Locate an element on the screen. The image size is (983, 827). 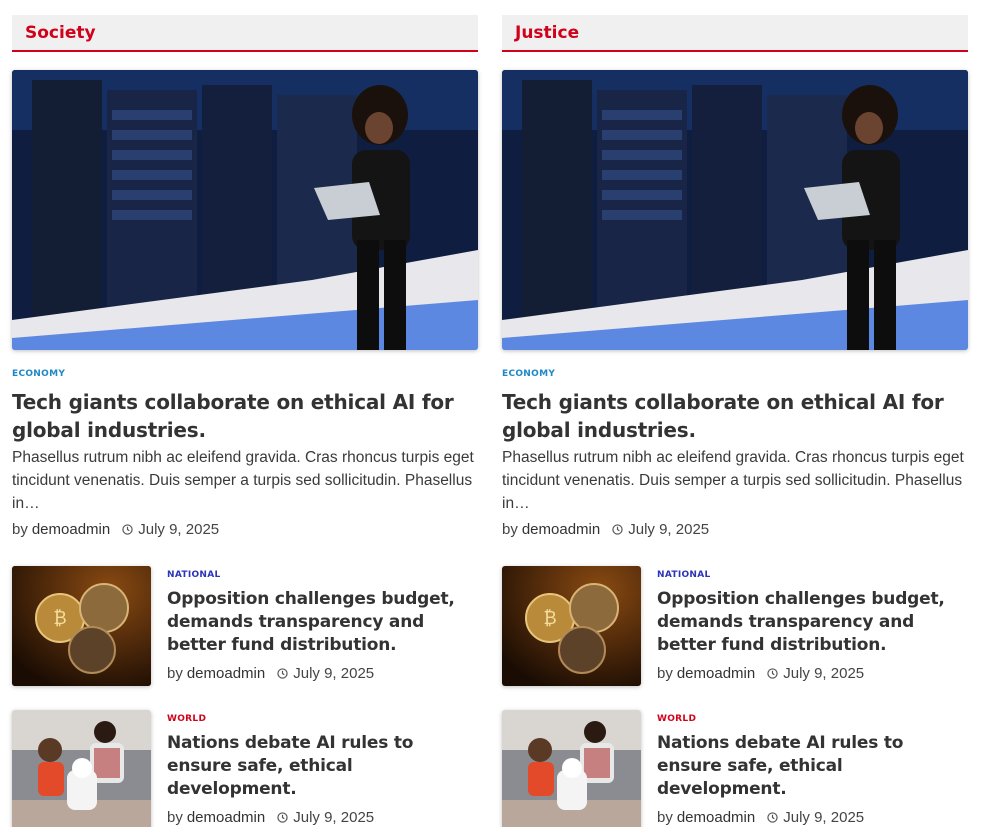
section-title: Society is located at coordinates (60, 33).